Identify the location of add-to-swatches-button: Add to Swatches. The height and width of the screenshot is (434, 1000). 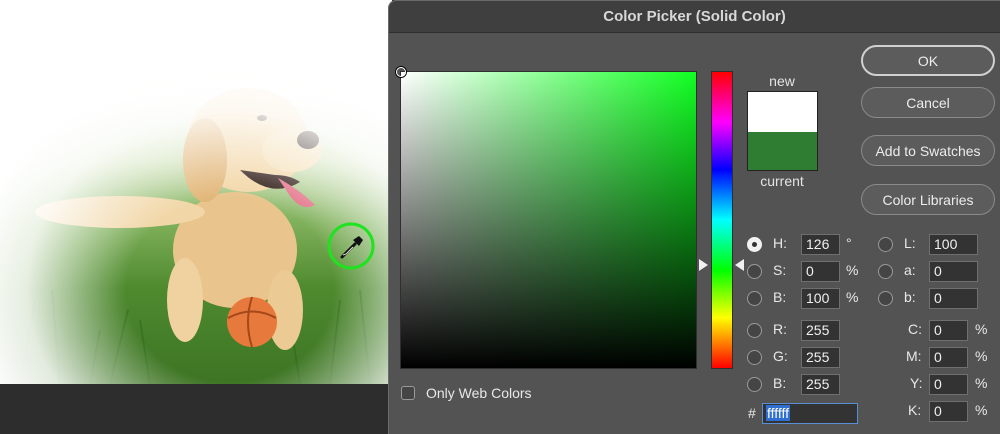
(928, 150).